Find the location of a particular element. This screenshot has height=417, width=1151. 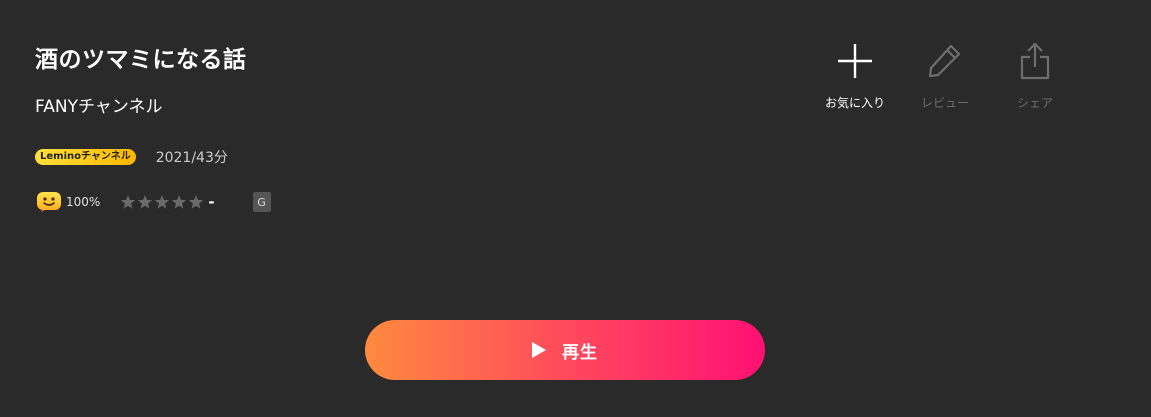

rating-row: 100% - G is located at coordinates (153, 202).